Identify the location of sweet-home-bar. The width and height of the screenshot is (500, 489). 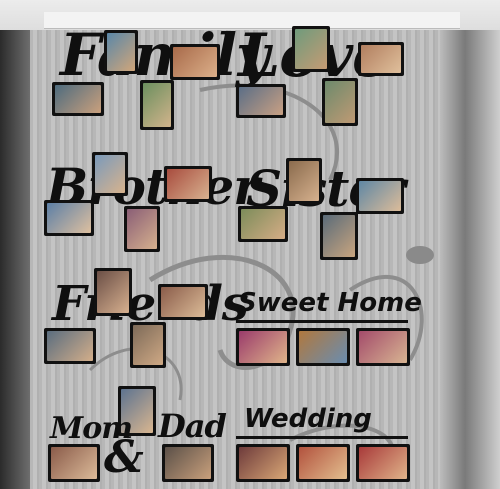
(322, 321).